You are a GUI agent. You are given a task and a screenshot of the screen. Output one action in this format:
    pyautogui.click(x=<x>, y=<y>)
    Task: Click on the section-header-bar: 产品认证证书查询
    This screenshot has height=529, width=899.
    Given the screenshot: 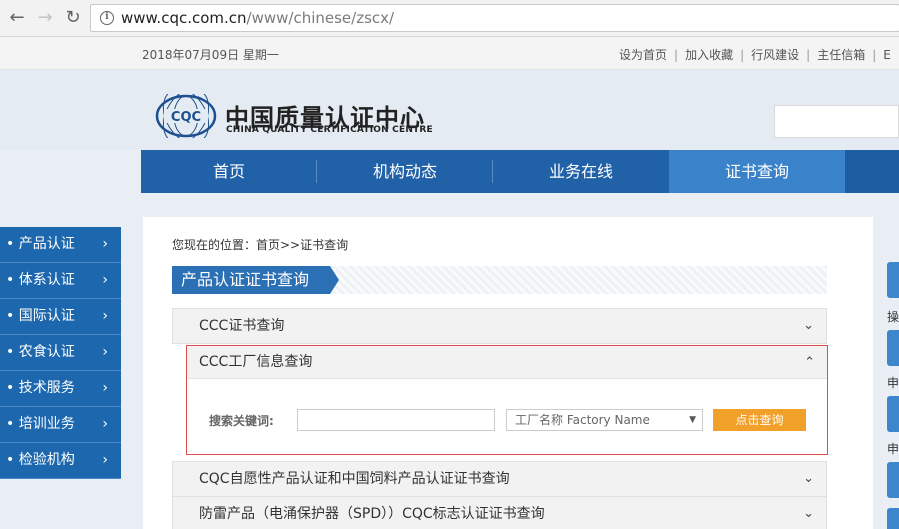 What is the action you would take?
    pyautogui.click(x=499, y=280)
    